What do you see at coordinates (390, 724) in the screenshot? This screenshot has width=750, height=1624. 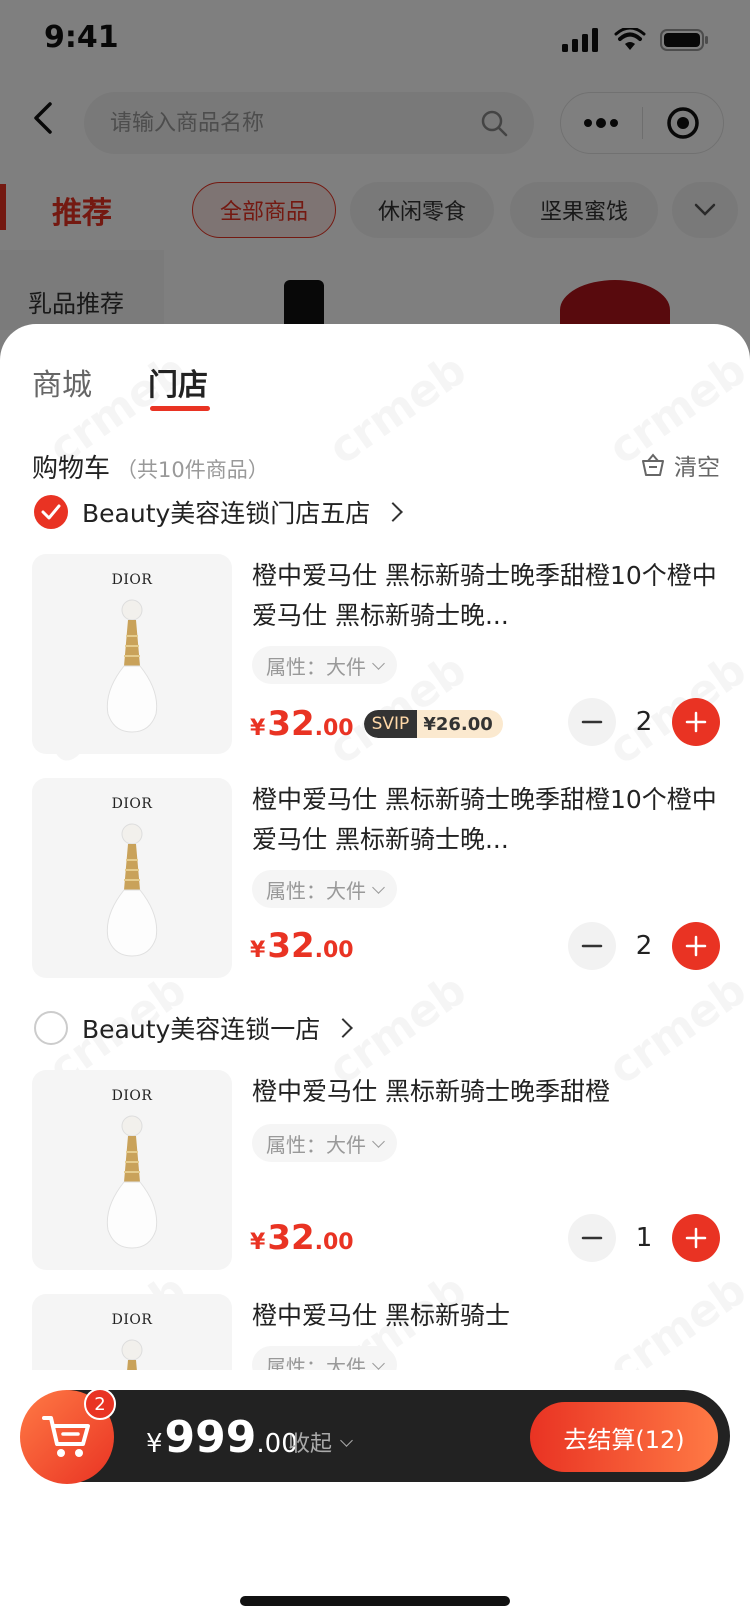 I see `svip-label: SVIP` at bounding box center [390, 724].